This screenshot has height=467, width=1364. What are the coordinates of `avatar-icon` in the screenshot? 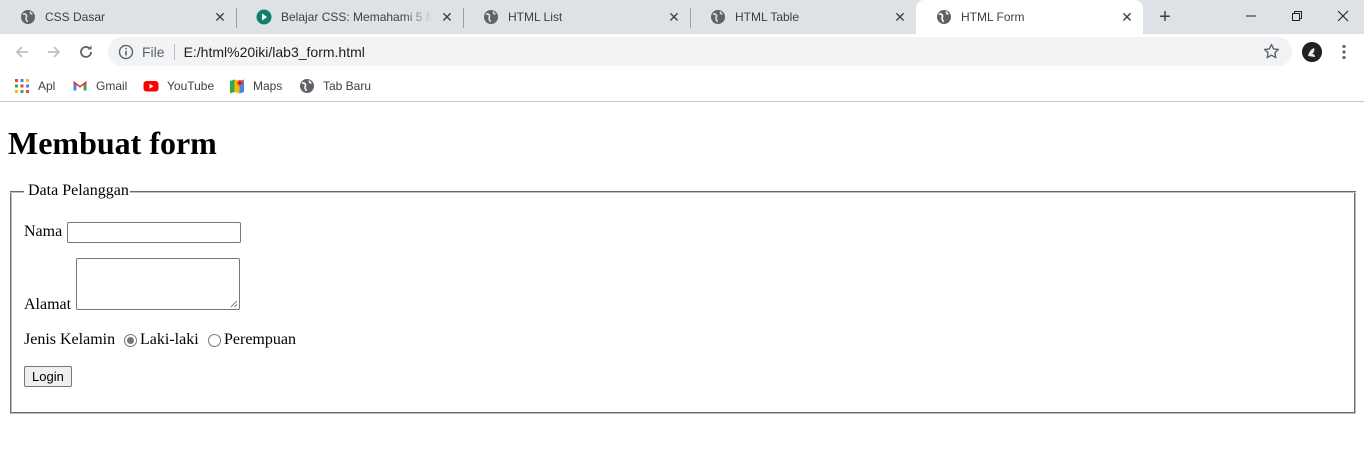 It's located at (1312, 52).